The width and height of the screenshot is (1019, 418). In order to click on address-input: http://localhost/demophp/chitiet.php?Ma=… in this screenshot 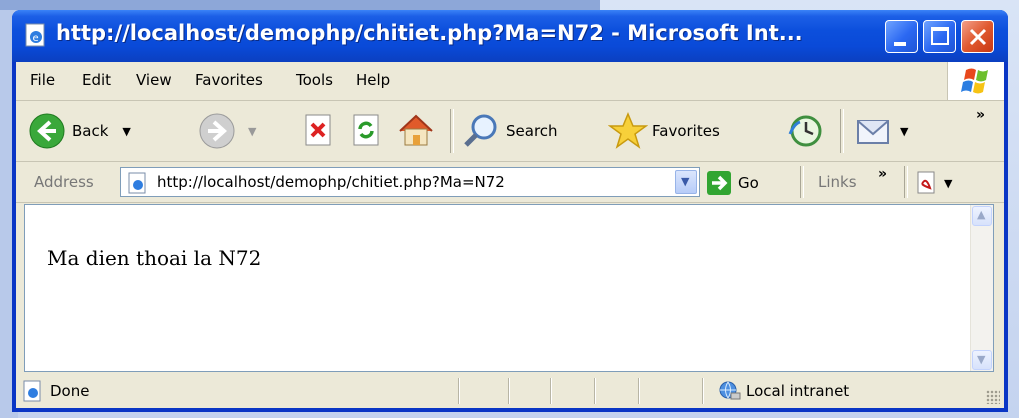, I will do `click(410, 182)`.